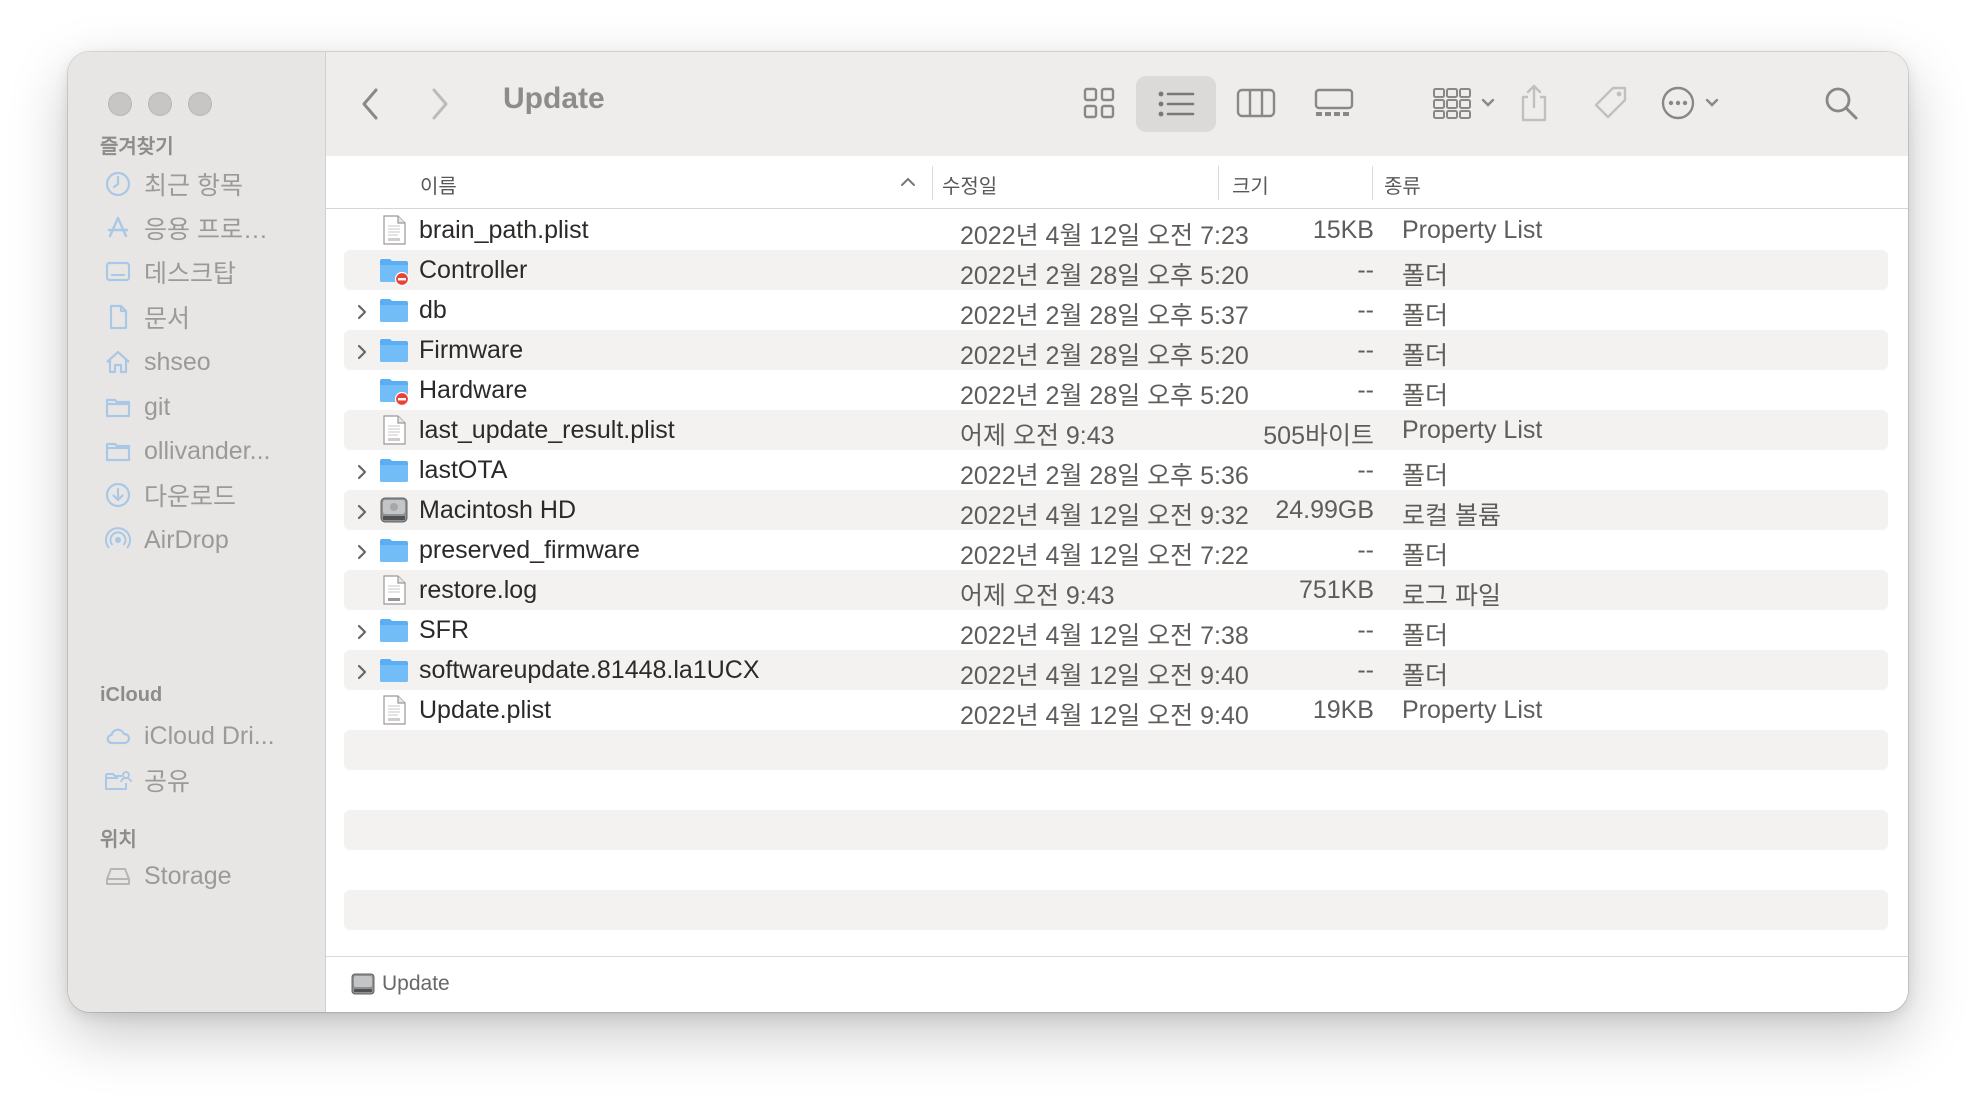 The image size is (1976, 1096). Describe the element at coordinates (554, 98) in the screenshot. I see `window-title: Update` at that location.